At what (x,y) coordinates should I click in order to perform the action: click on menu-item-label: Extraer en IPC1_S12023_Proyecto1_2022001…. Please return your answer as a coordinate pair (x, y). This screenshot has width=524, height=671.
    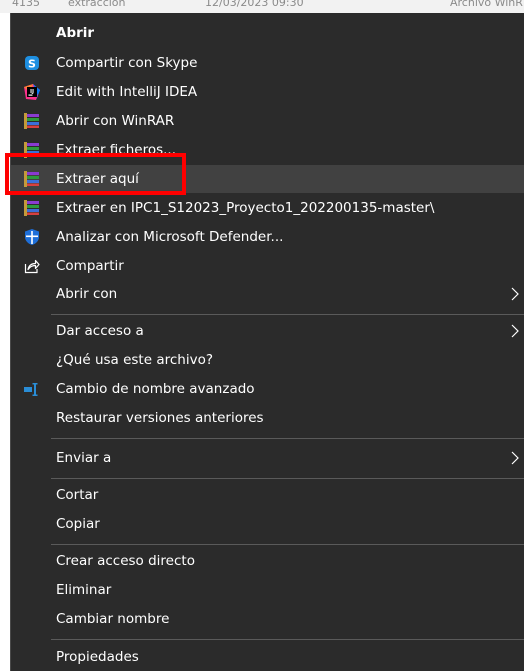
    Looking at the image, I should click on (245, 208).